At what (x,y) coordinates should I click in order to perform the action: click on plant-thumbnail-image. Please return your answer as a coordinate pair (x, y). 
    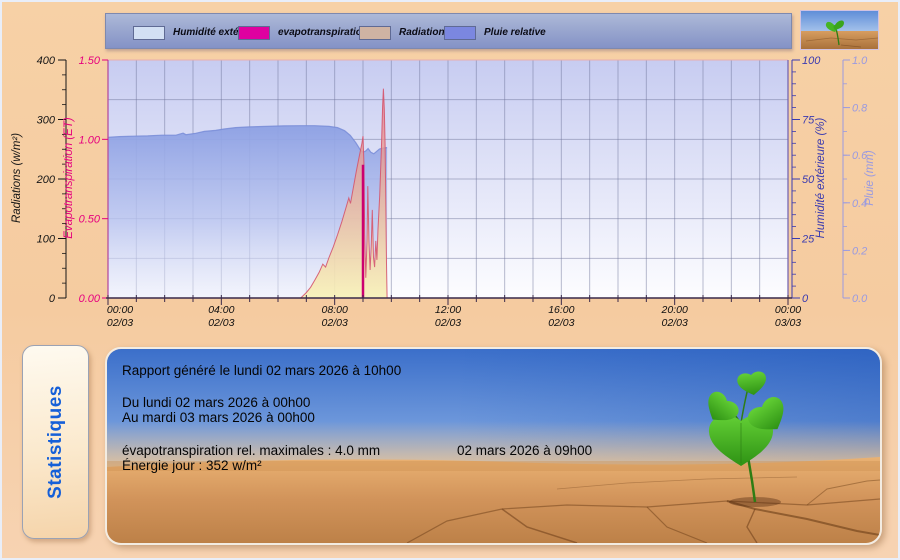
    Looking at the image, I should click on (839, 30).